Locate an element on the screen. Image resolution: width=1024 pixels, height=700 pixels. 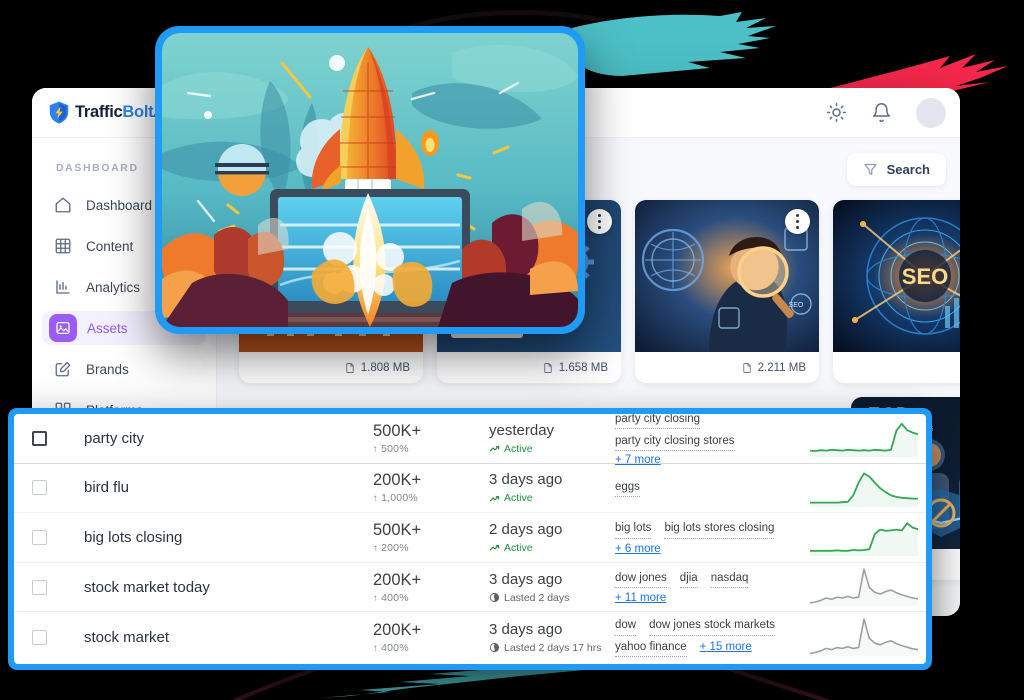
brand-text: TrafficBoltAI is located at coordinates (121, 112).